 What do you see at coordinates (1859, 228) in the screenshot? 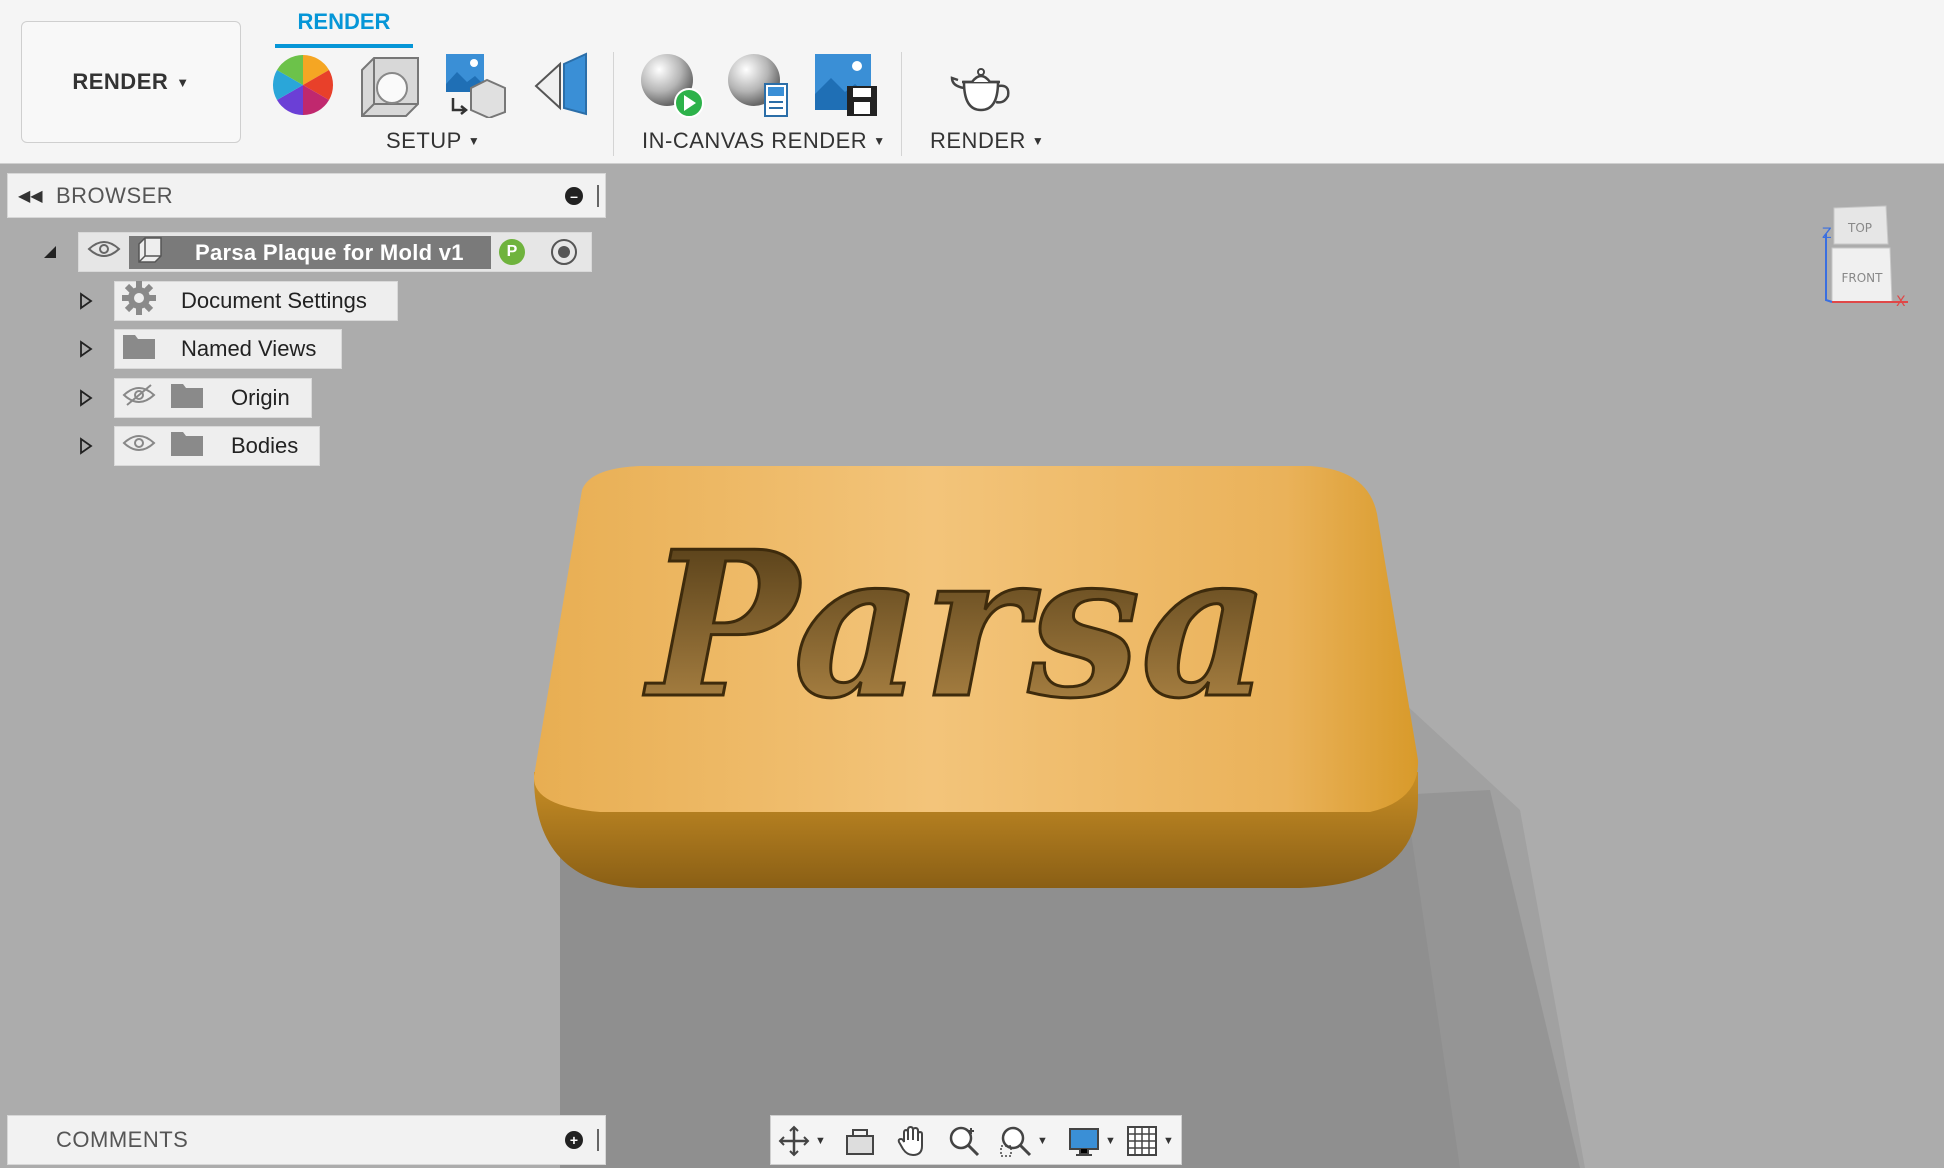
I see `viewcube-top-label: TOP` at bounding box center [1859, 228].